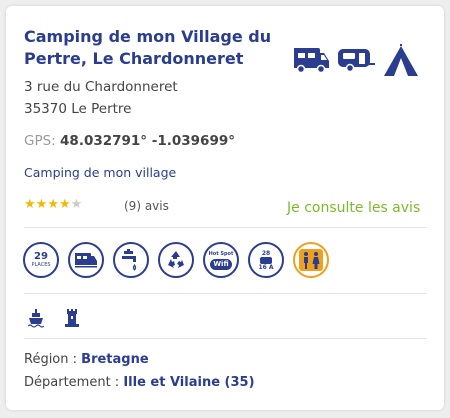 The height and width of the screenshot is (418, 450). I want to click on wifi-hotspot-label: Hot Spot, so click(221, 253).